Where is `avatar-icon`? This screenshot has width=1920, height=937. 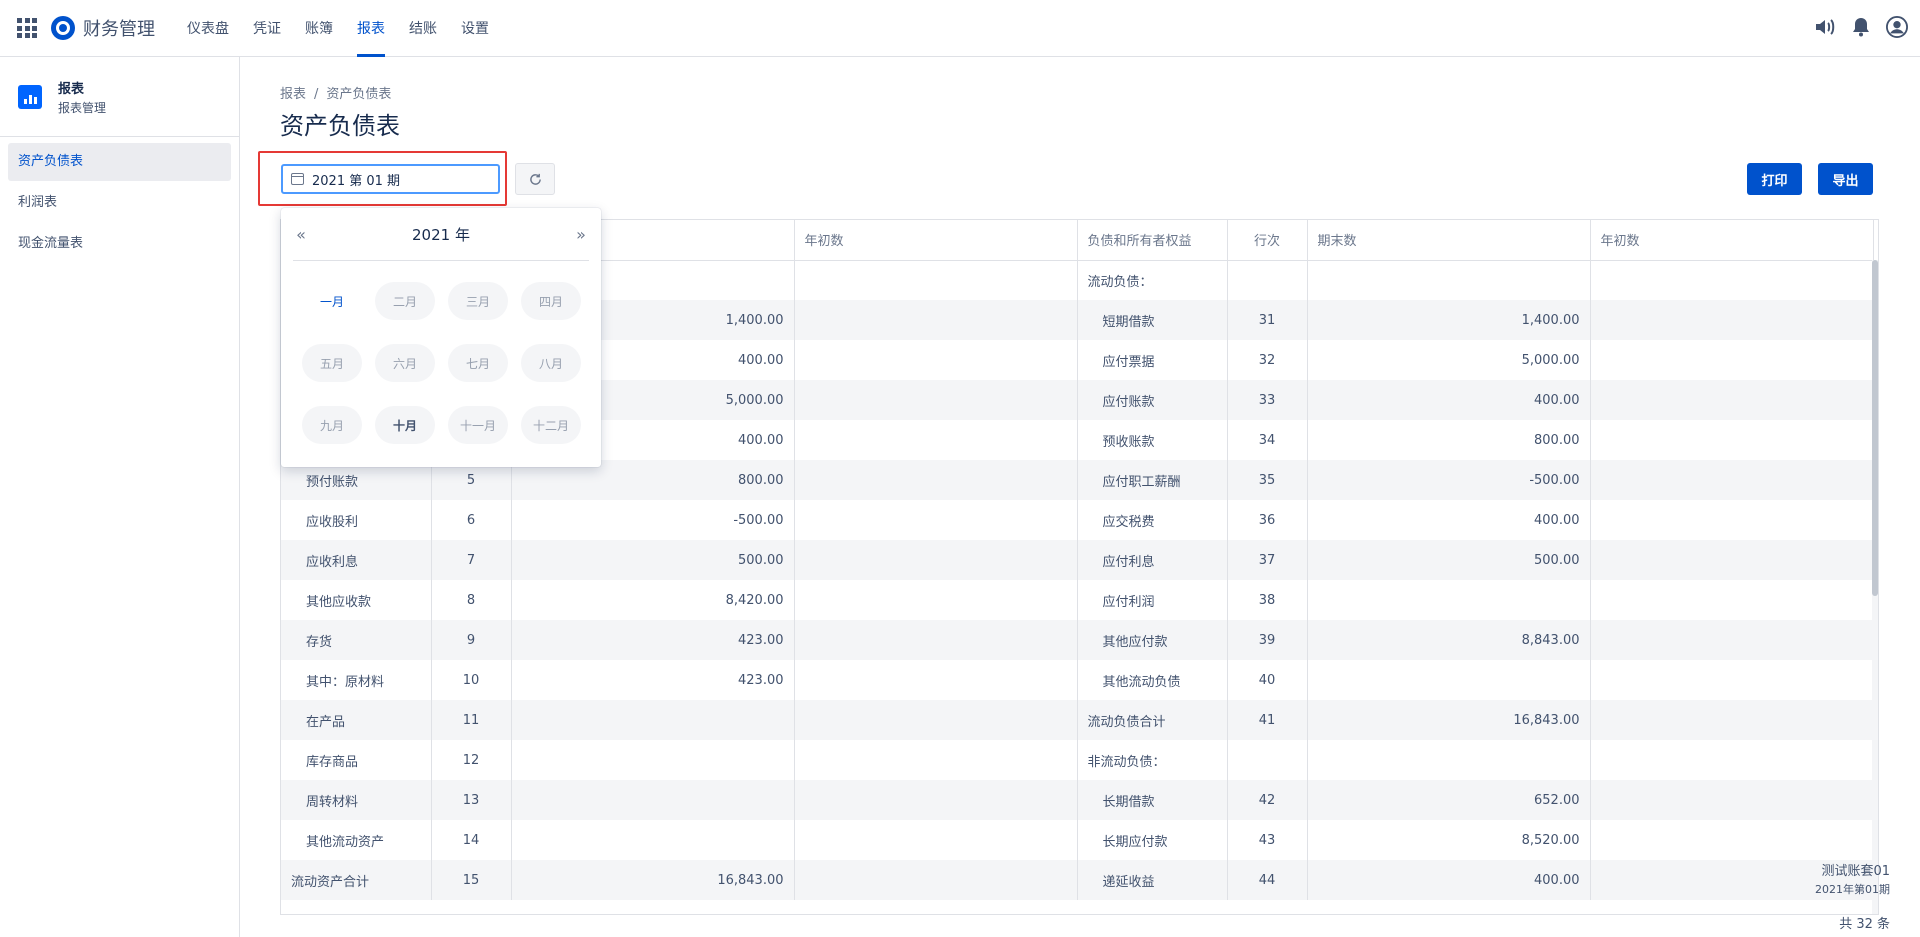
avatar-icon is located at coordinates (1897, 27).